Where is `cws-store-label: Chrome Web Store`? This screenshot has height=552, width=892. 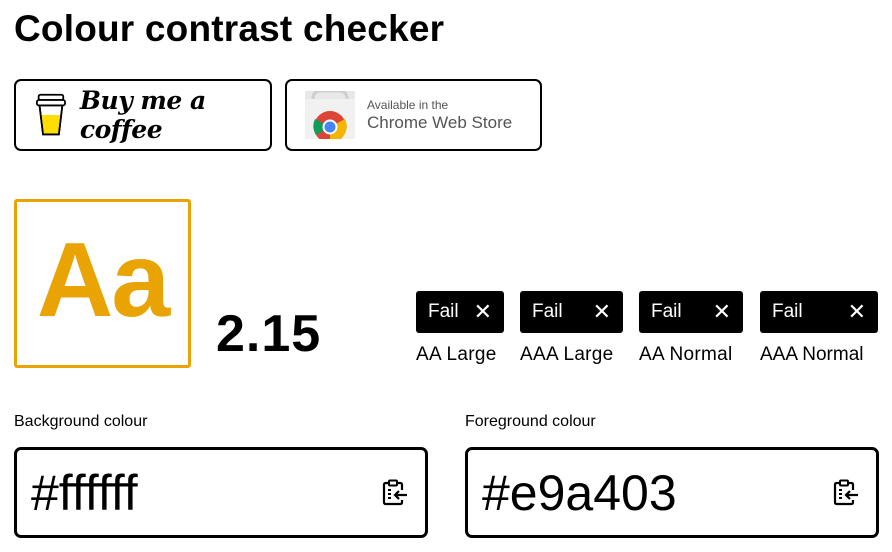
cws-store-label: Chrome Web Store is located at coordinates (440, 122).